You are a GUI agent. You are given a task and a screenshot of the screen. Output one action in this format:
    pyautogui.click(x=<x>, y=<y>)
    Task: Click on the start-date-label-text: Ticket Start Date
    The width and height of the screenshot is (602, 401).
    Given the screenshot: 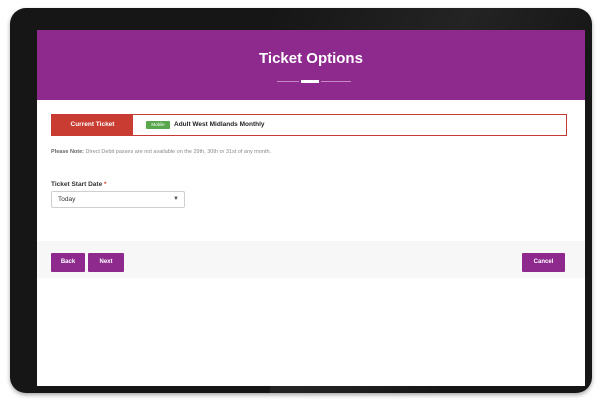 What is the action you would take?
    pyautogui.click(x=77, y=184)
    